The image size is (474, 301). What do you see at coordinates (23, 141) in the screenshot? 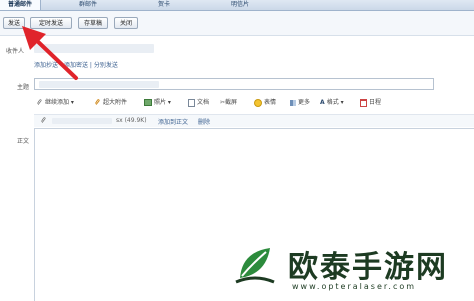
I see `body-label: 正文` at bounding box center [23, 141].